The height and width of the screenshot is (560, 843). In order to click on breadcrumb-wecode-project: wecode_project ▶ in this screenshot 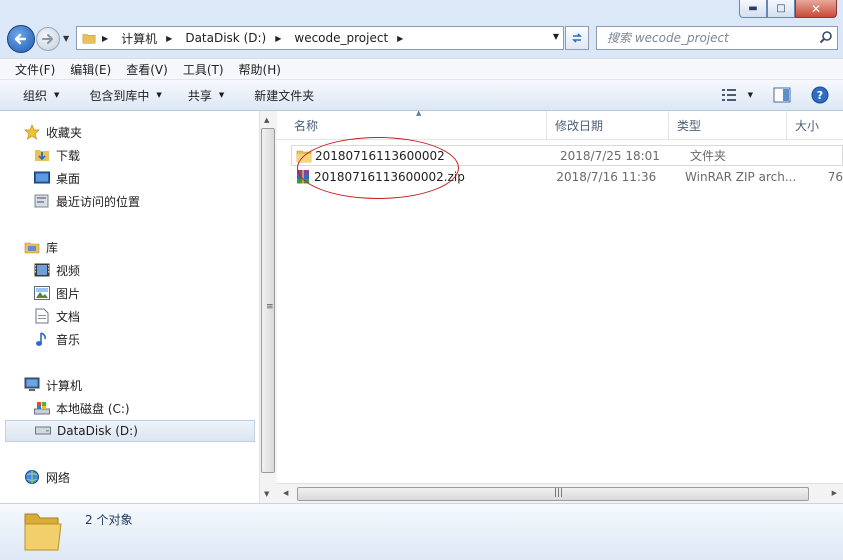, I will do `click(352, 38)`.